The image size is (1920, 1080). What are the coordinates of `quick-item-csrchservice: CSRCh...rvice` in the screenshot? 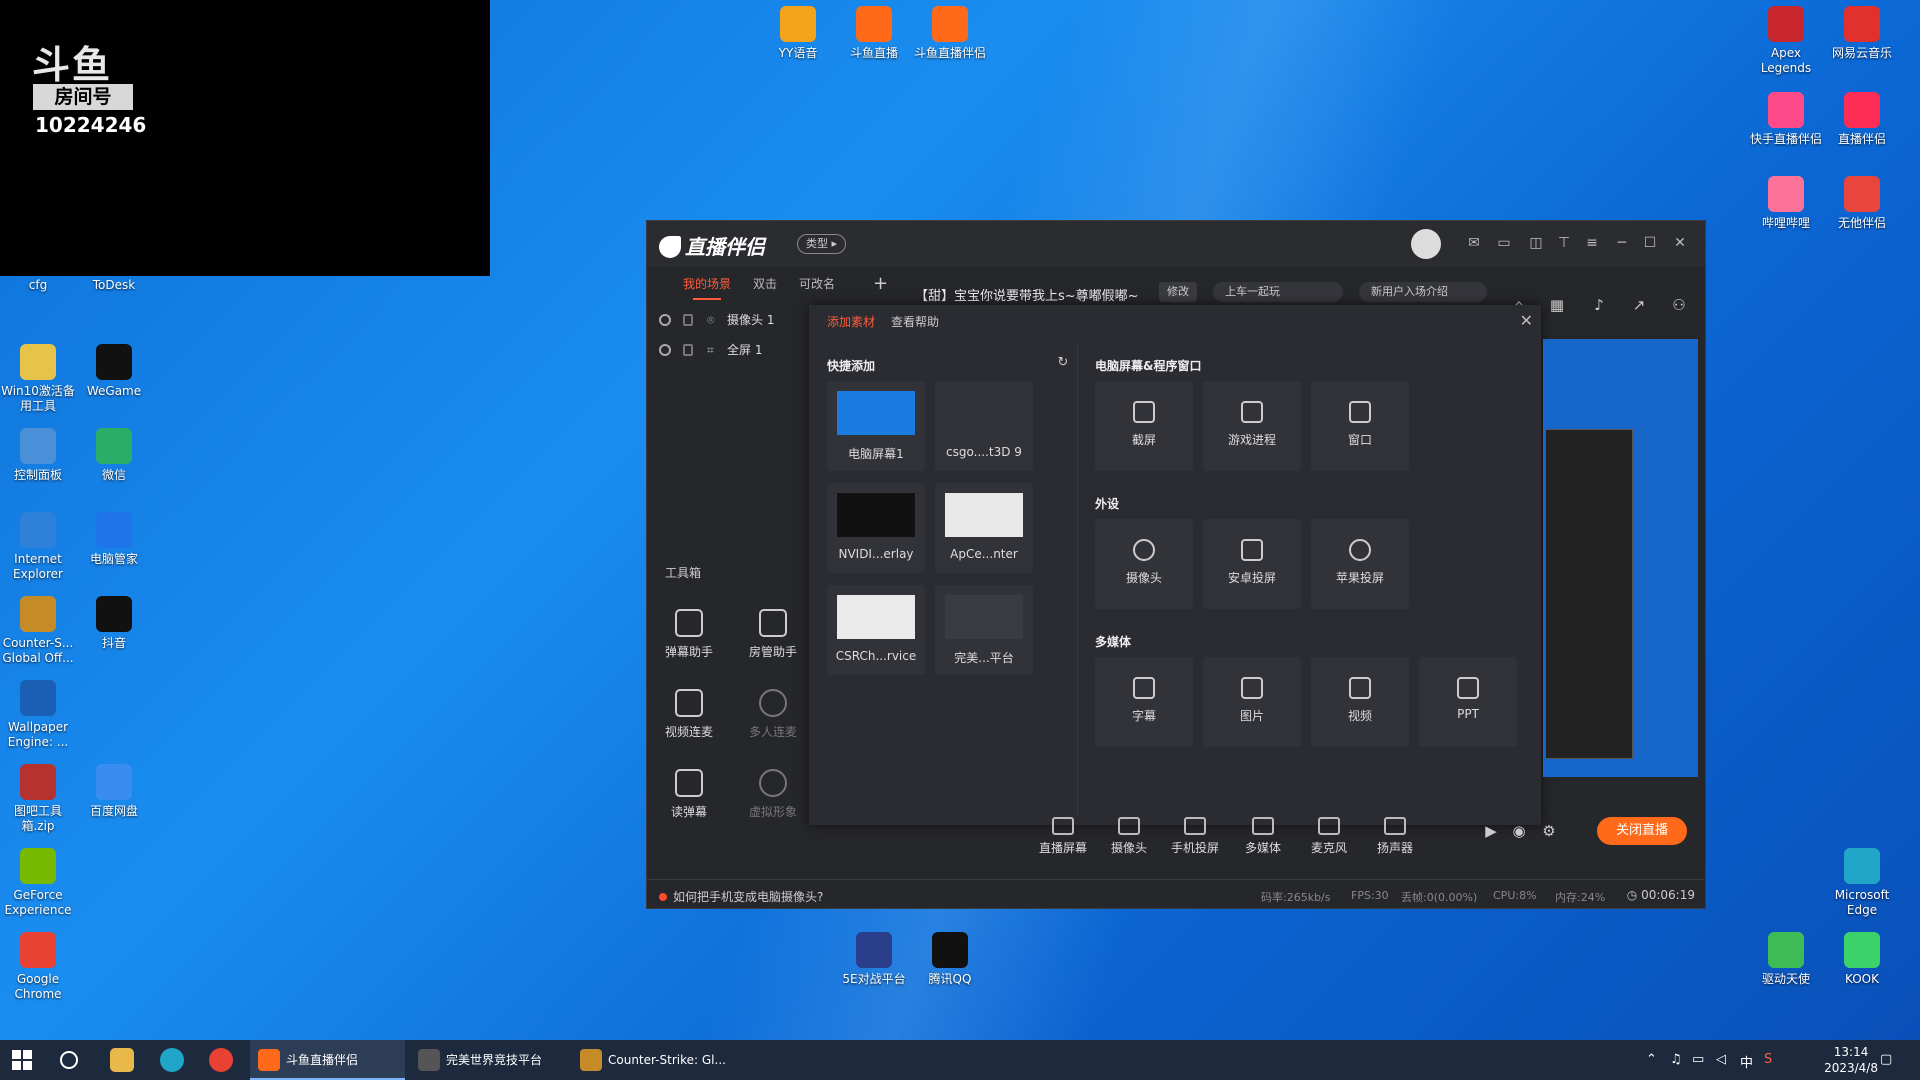 It's located at (876, 630).